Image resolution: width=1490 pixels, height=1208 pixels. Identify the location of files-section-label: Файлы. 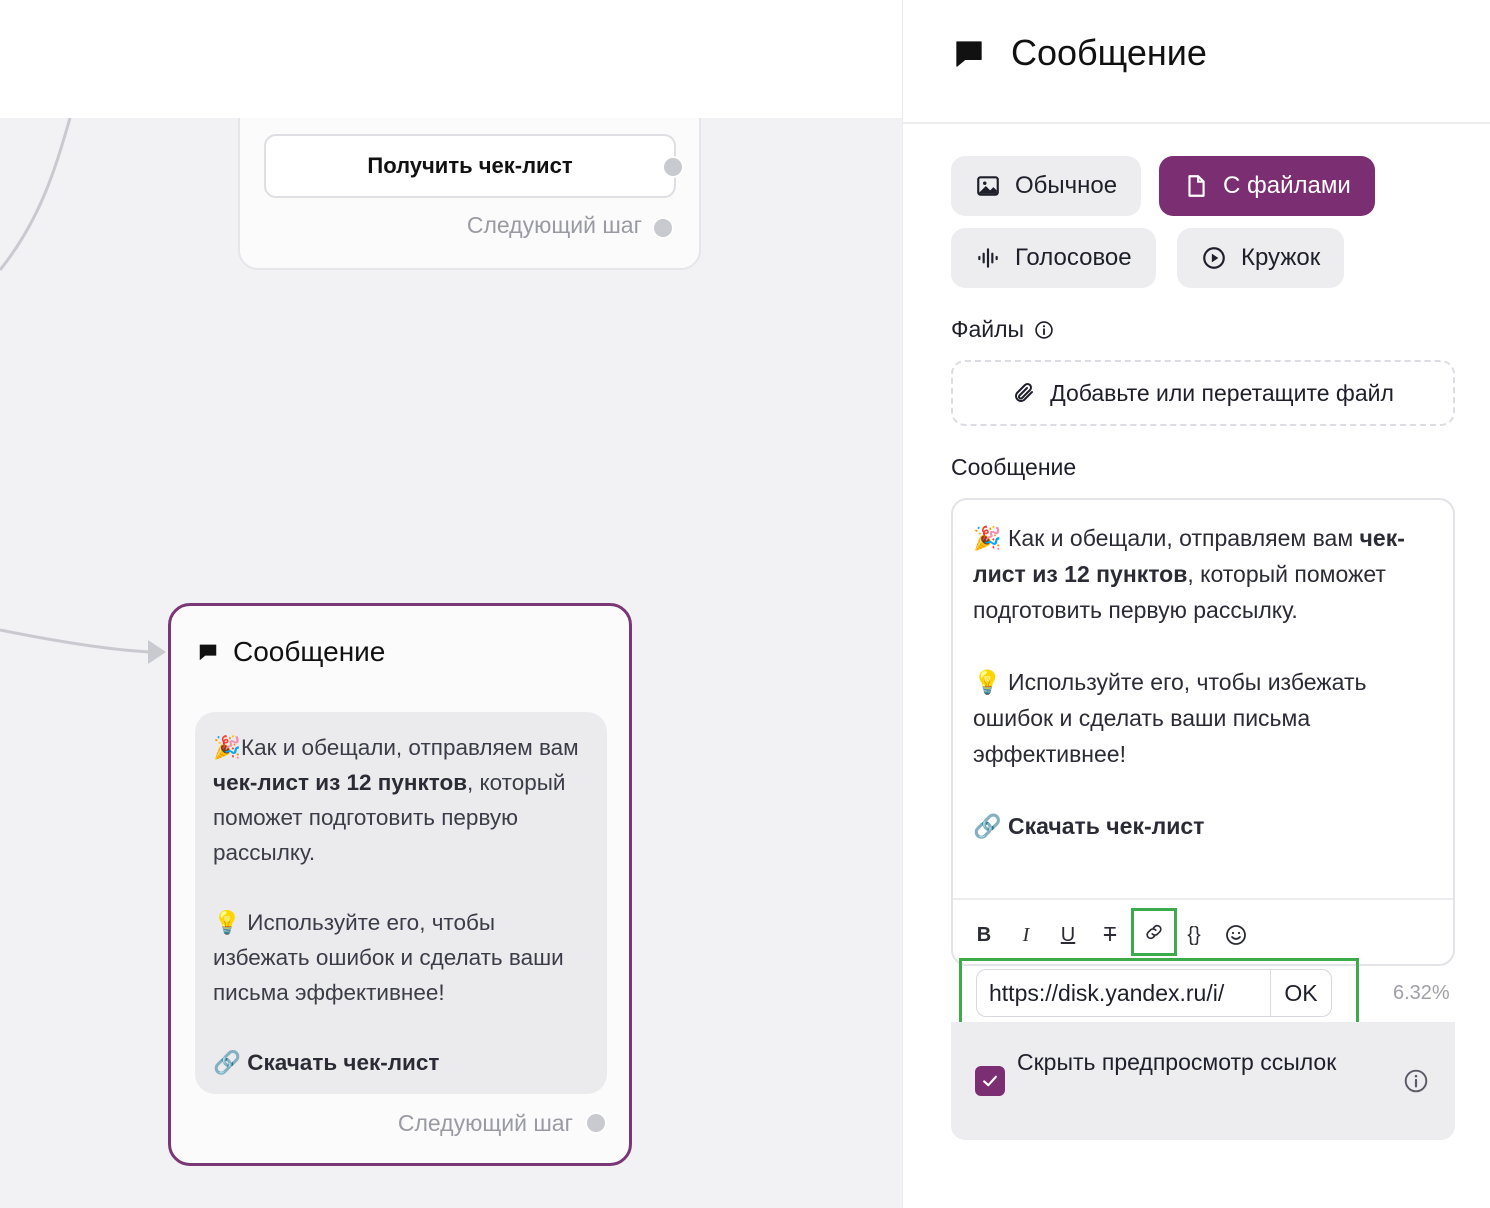
(1002, 329).